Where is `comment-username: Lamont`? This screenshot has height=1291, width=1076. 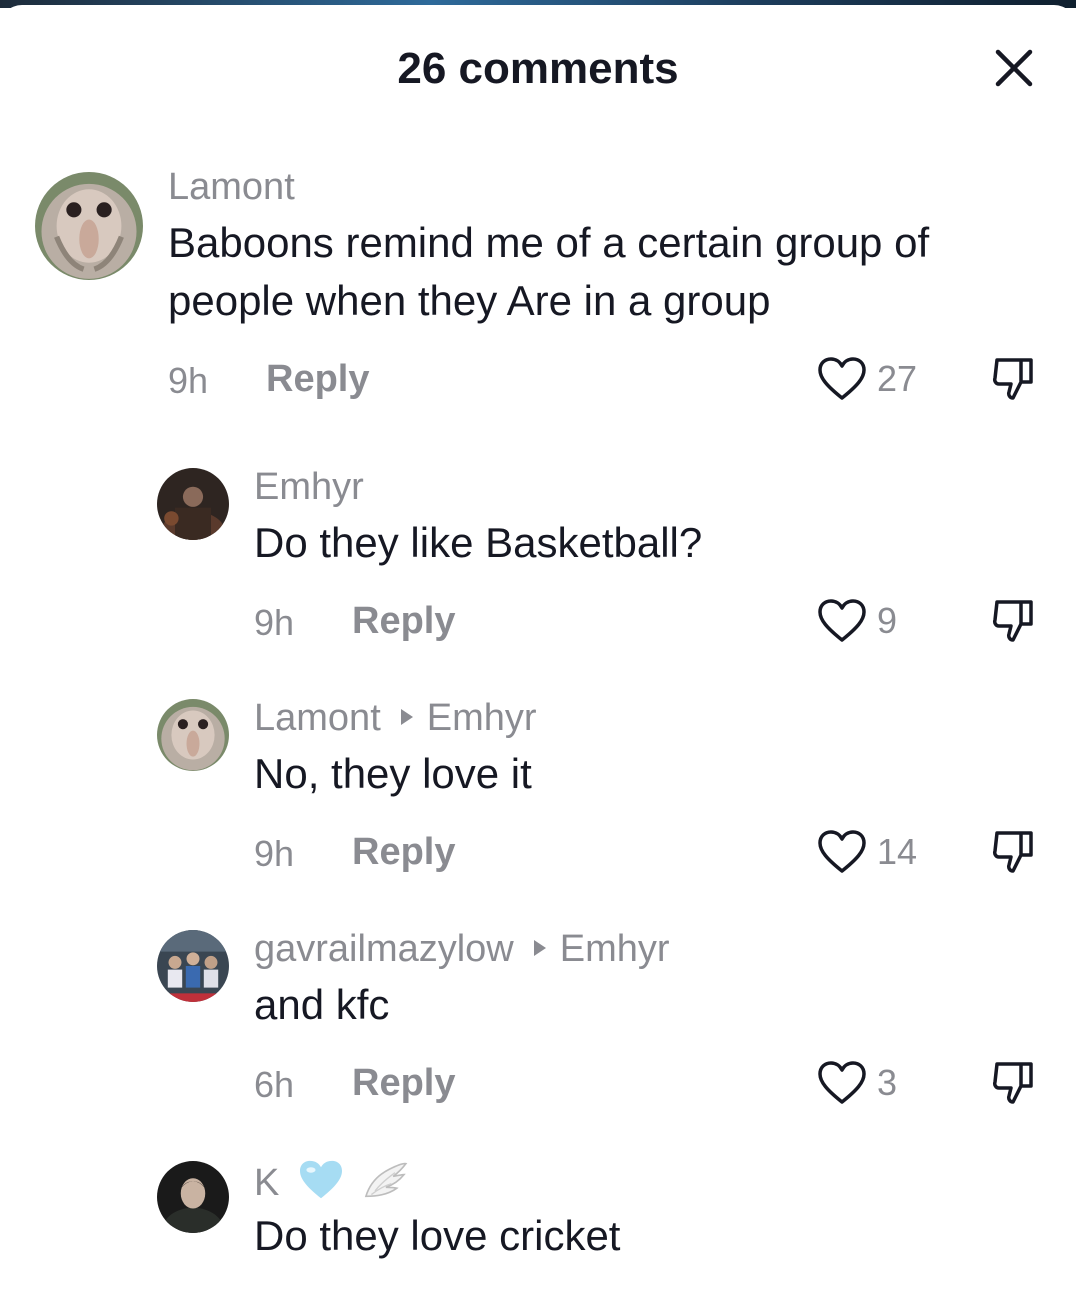
comment-username: Lamont is located at coordinates (231, 187).